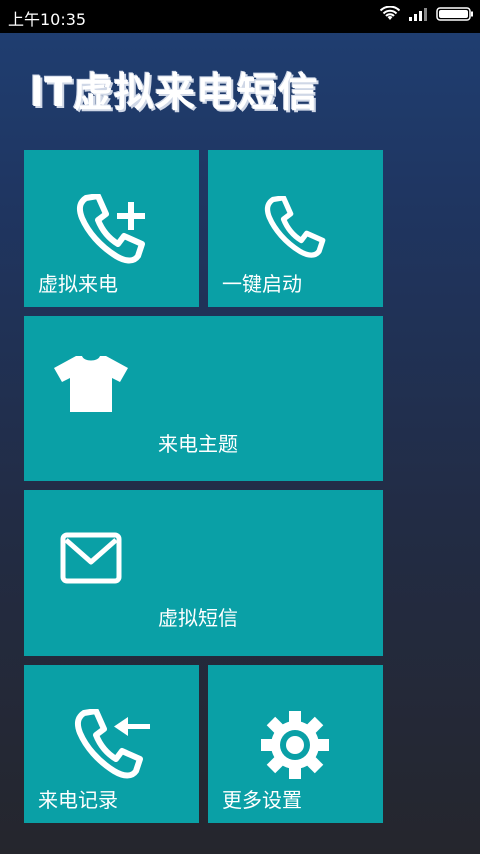 The width and height of the screenshot is (480, 854). Describe the element at coordinates (203, 573) in the screenshot. I see `virtual-sms-tile: 虚拟短信` at that location.